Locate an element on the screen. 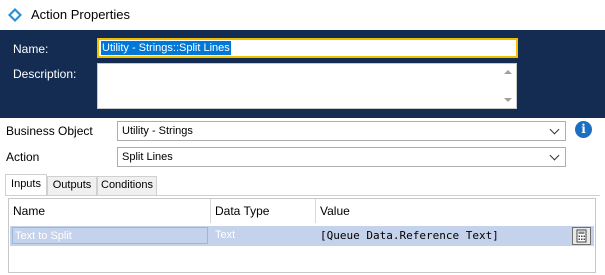 The image size is (605, 275). business-object-label: Business Object is located at coordinates (49, 131).